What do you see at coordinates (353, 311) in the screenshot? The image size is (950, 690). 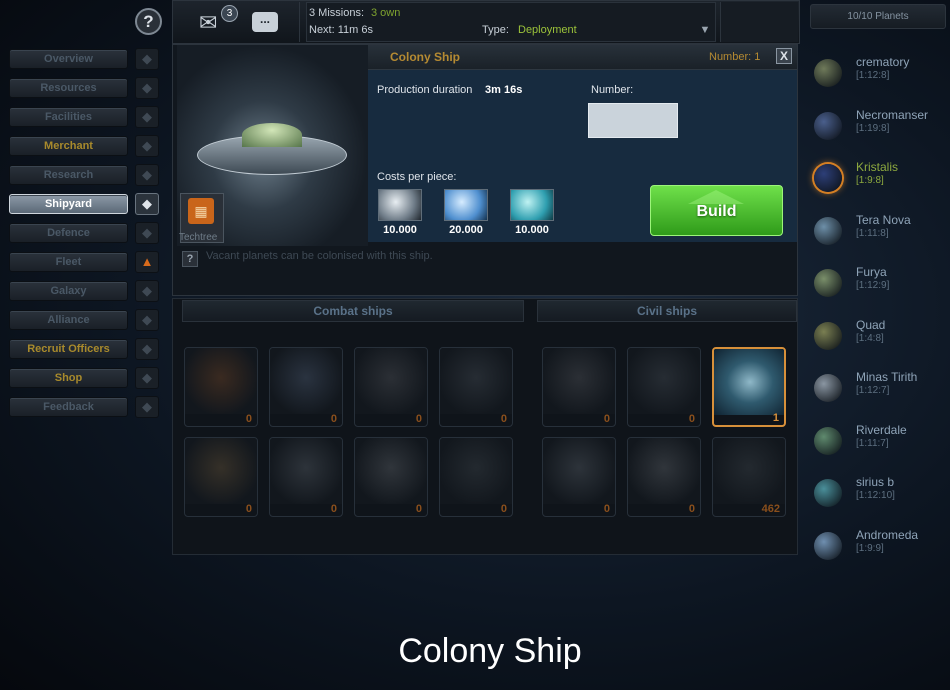 I see `combat-ships-header: Combat ships` at bounding box center [353, 311].